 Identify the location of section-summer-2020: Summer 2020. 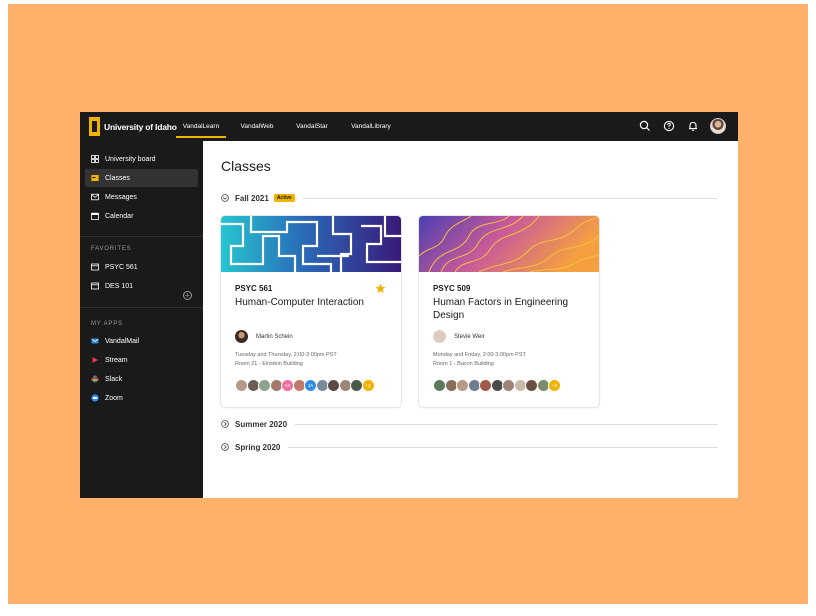
(469, 424).